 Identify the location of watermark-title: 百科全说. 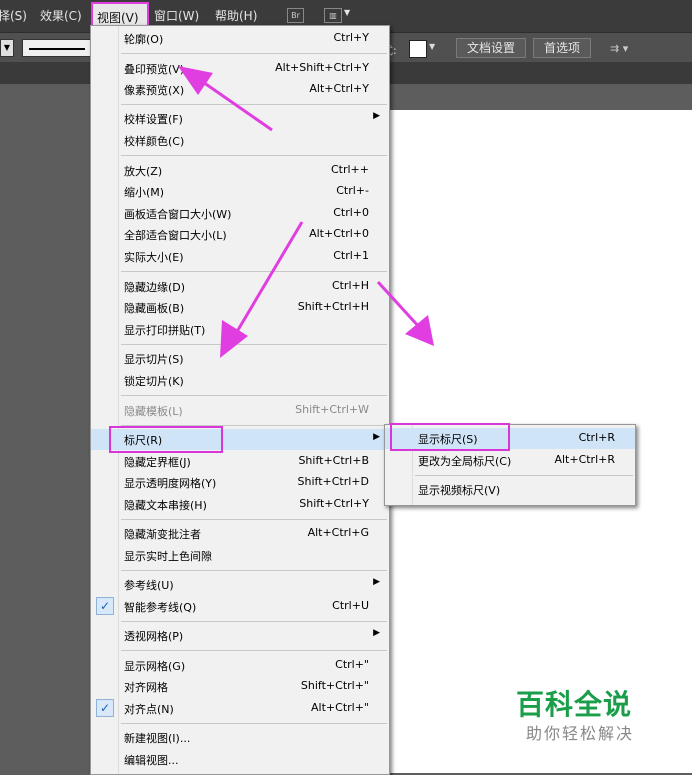
(574, 704).